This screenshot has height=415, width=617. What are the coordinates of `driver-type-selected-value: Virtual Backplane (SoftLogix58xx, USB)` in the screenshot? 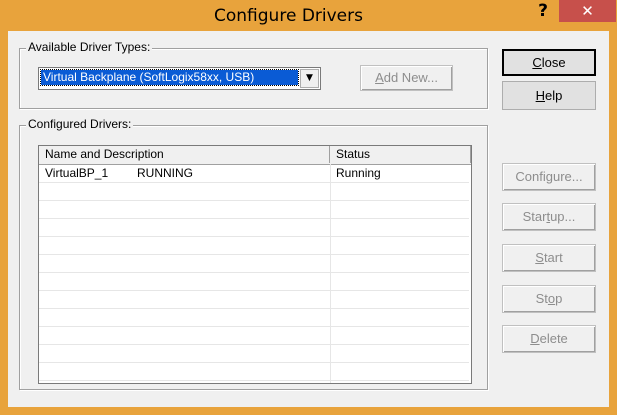 It's located at (169, 77).